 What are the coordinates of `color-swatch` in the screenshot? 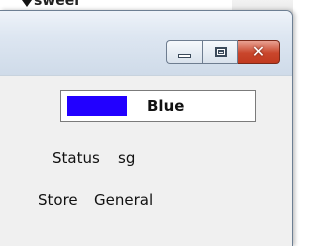 It's located at (97, 106).